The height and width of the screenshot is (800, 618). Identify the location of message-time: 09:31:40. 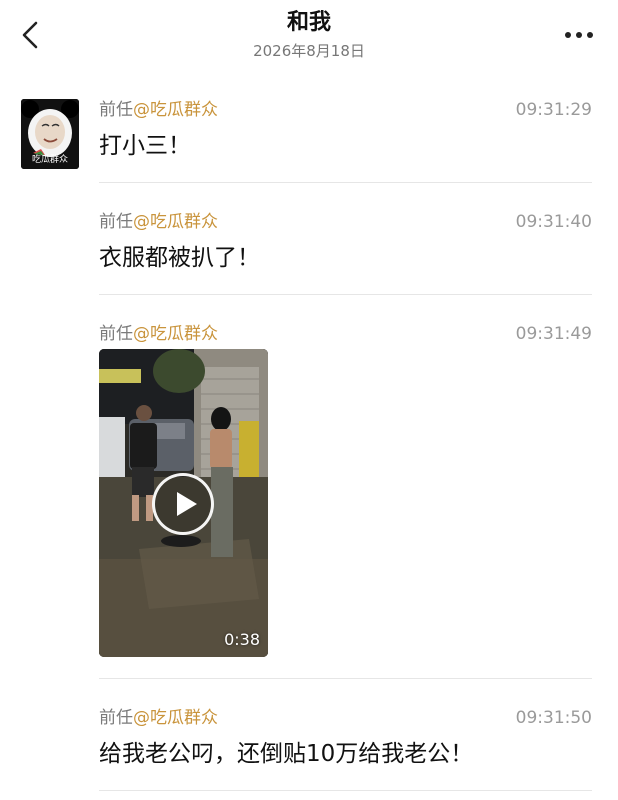
(553, 222).